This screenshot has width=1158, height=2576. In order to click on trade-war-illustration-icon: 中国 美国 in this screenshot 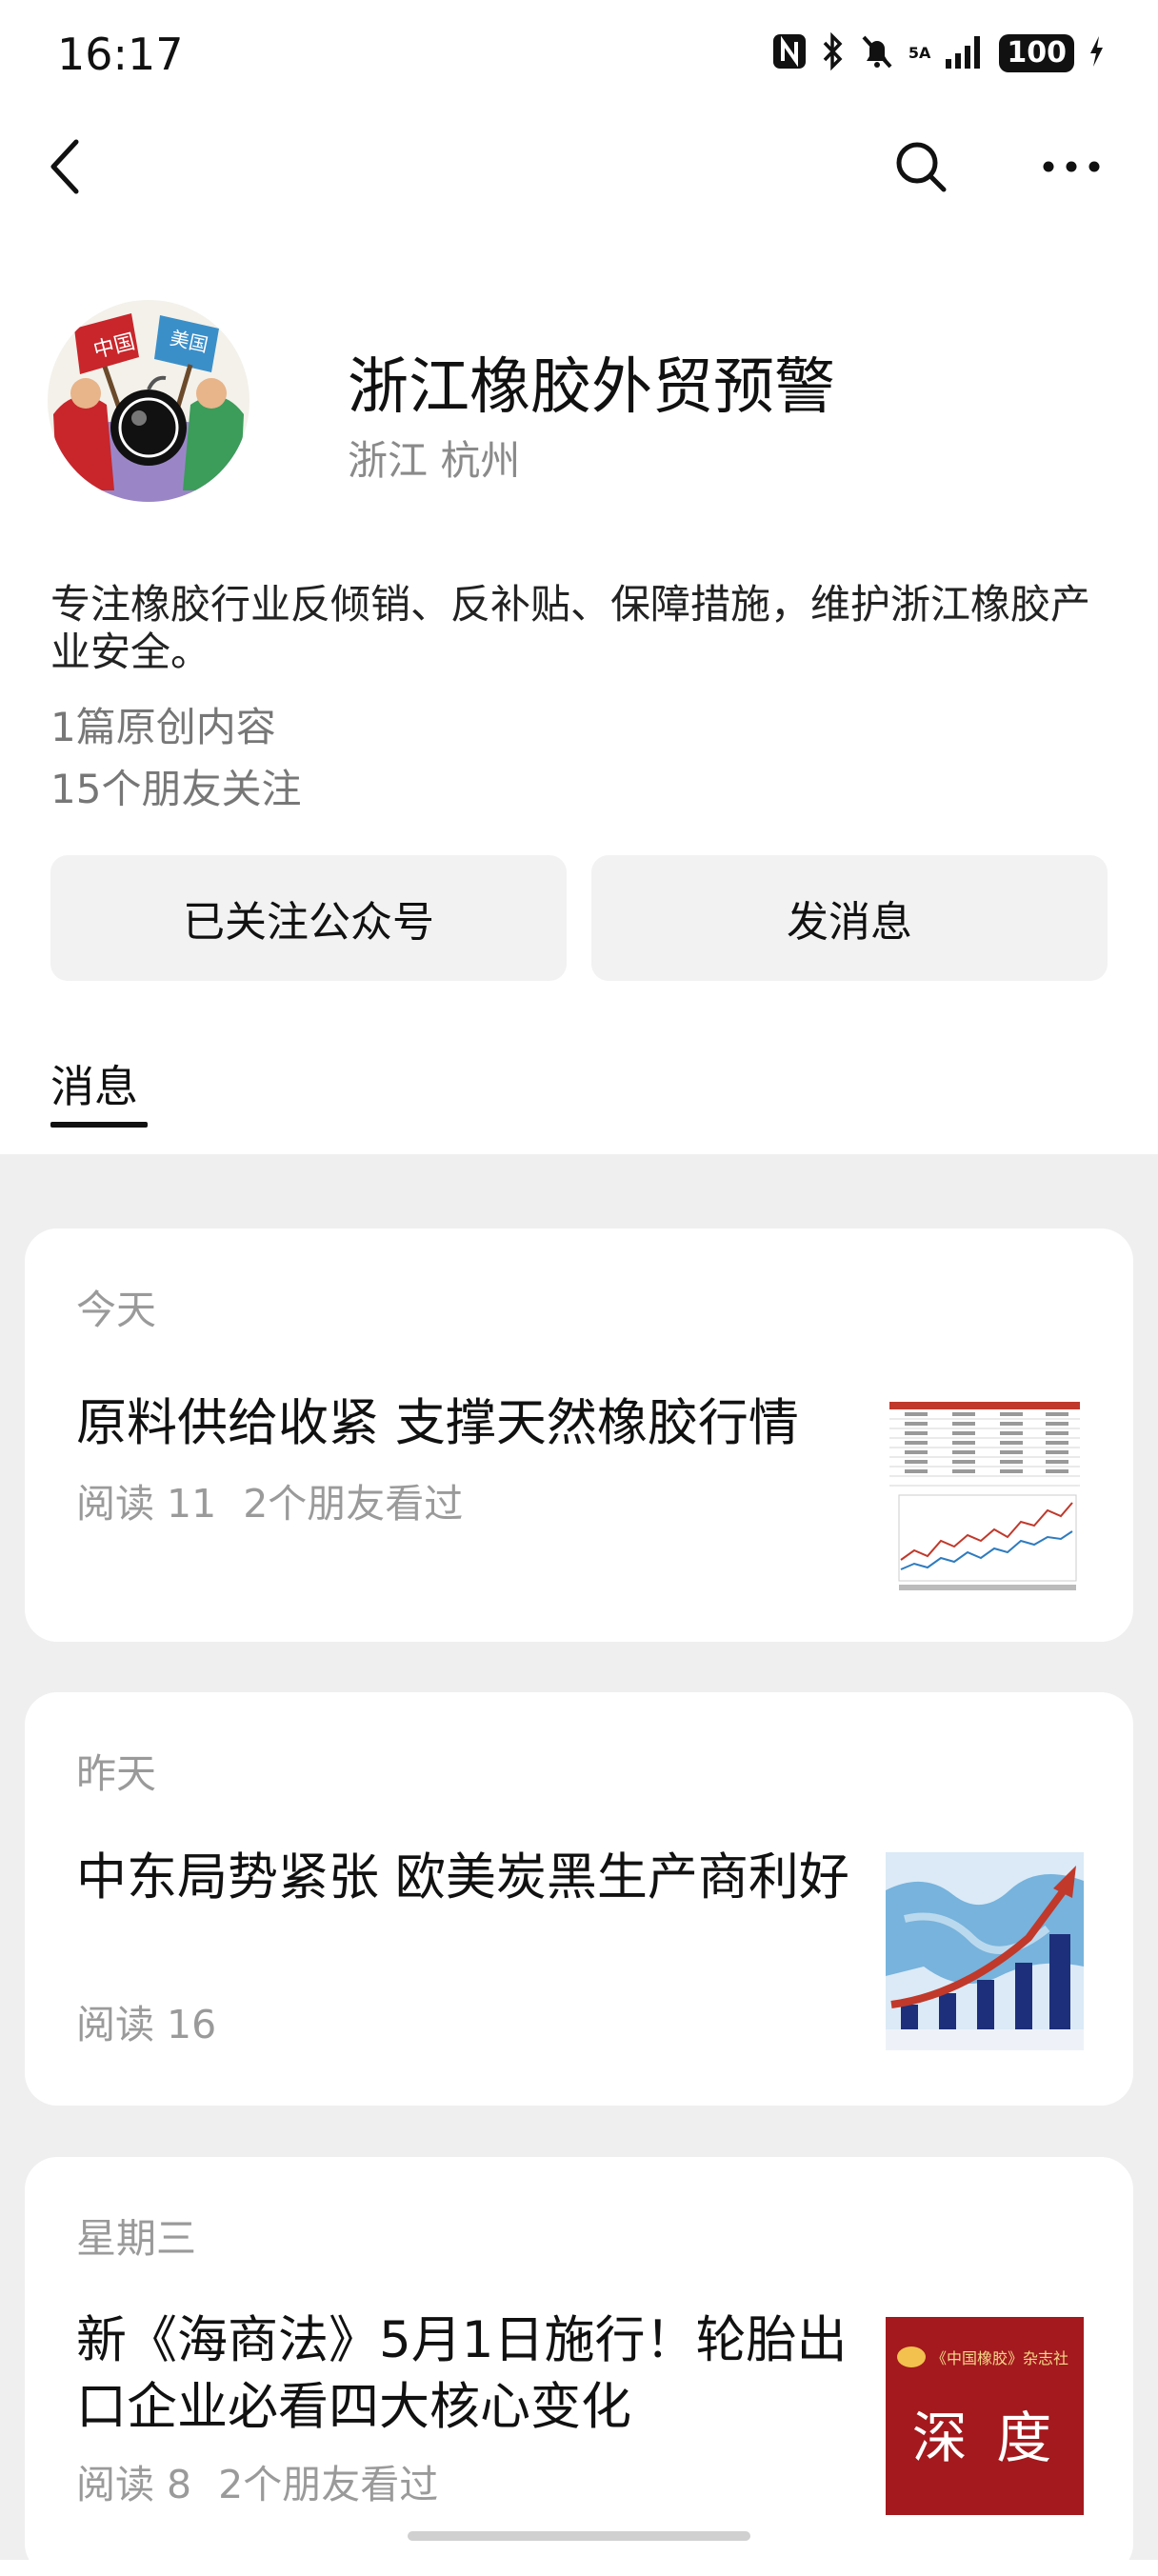, I will do `click(149, 401)`.